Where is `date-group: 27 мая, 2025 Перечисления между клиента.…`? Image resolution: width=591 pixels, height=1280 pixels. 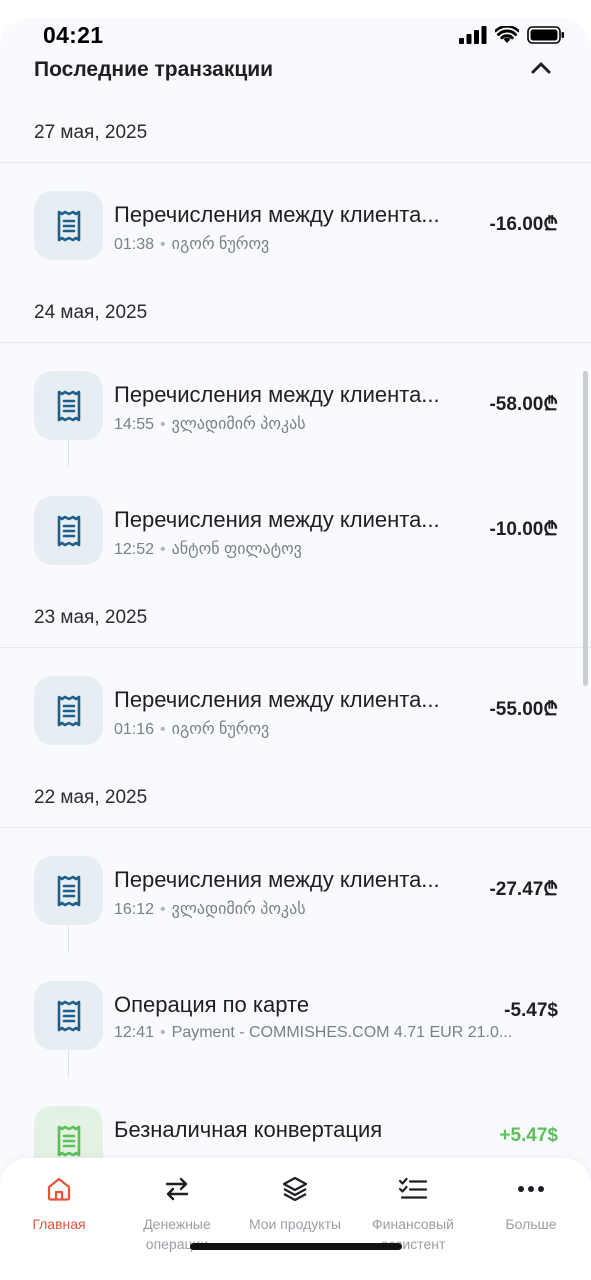 date-group: 27 мая, 2025 Перечисления между клиента.… is located at coordinates (295, 198).